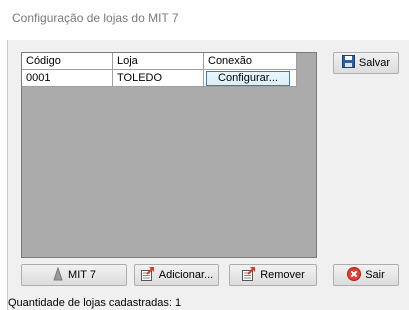  I want to click on mit-gray-icon, so click(58, 274).